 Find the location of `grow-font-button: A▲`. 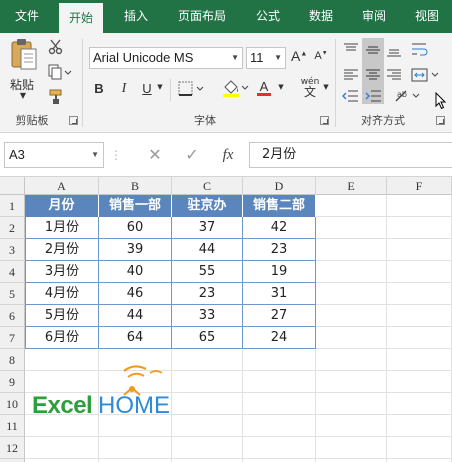

grow-font-button: A▲ is located at coordinates (299, 56).